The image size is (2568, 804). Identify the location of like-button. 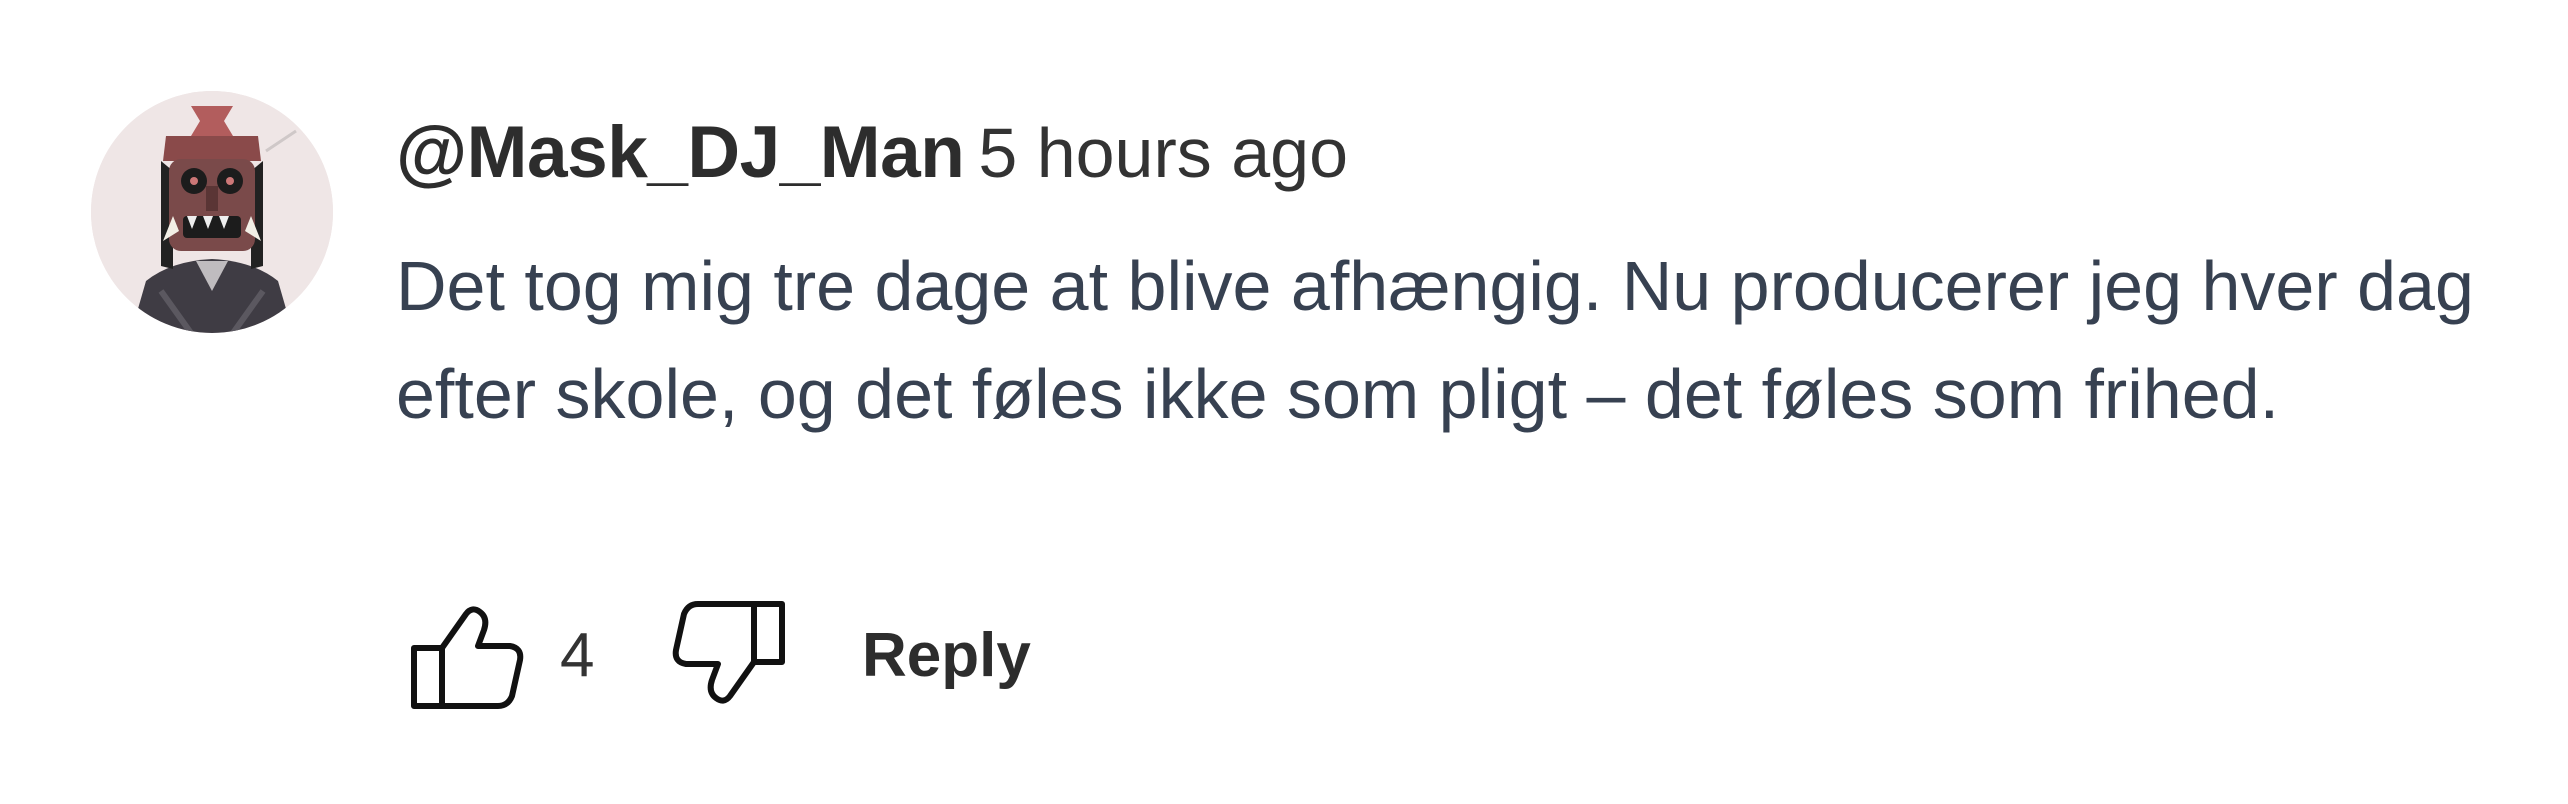
(468, 656).